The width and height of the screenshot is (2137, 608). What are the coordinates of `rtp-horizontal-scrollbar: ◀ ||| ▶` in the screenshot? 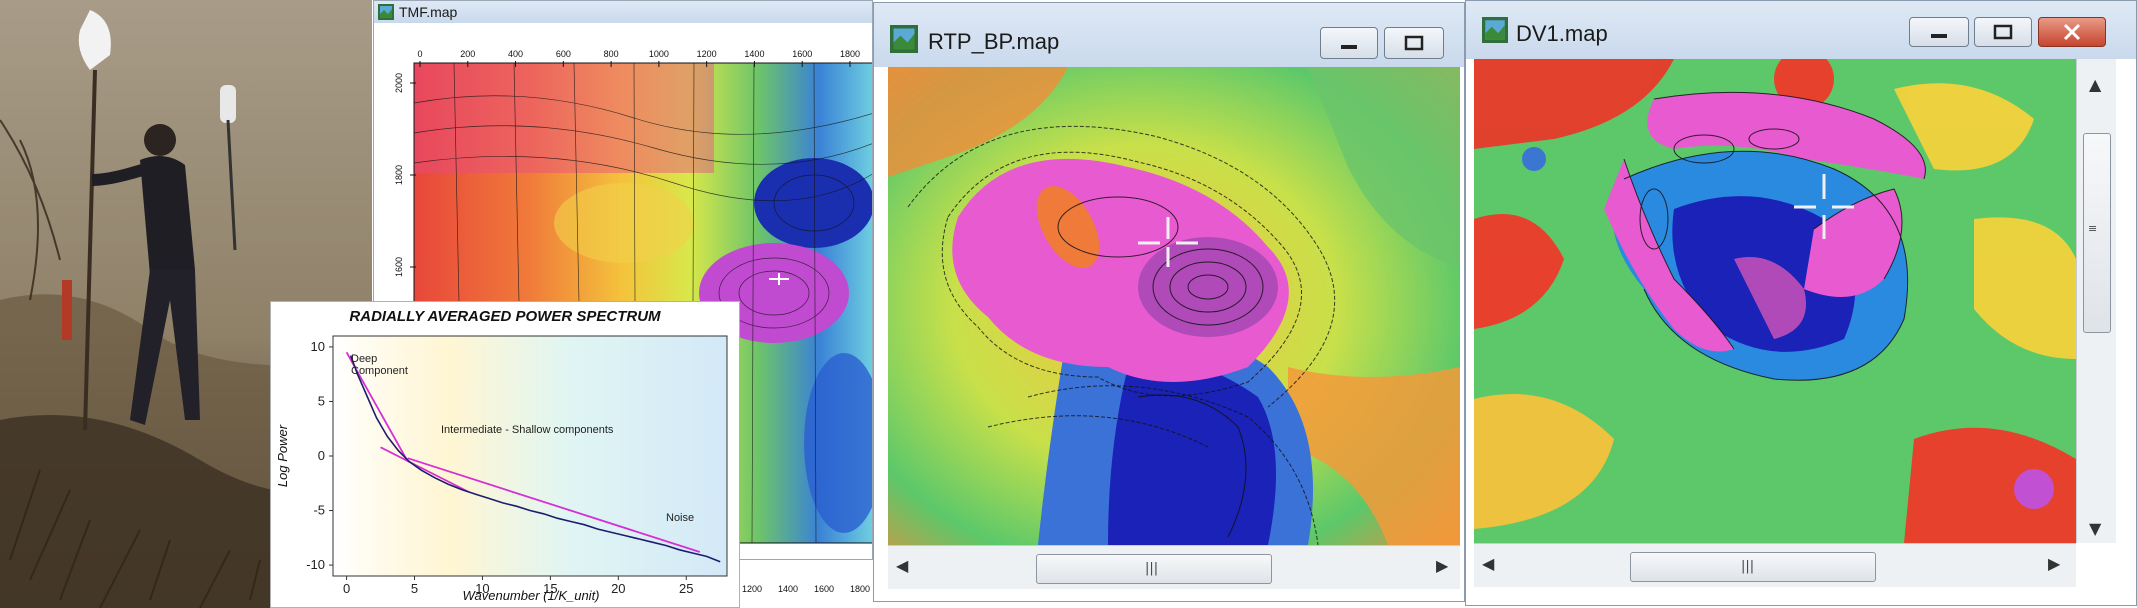 It's located at (1174, 567).